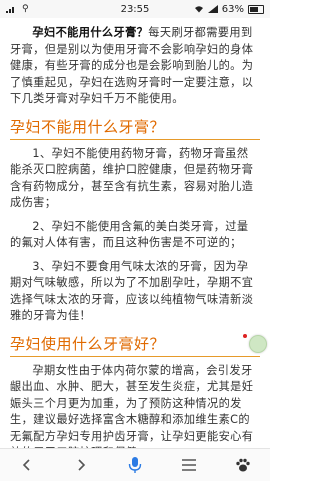 Image resolution: width=320 pixels, height=481 pixels. What do you see at coordinates (256, 9) in the screenshot?
I see `battery-icon` at bounding box center [256, 9].